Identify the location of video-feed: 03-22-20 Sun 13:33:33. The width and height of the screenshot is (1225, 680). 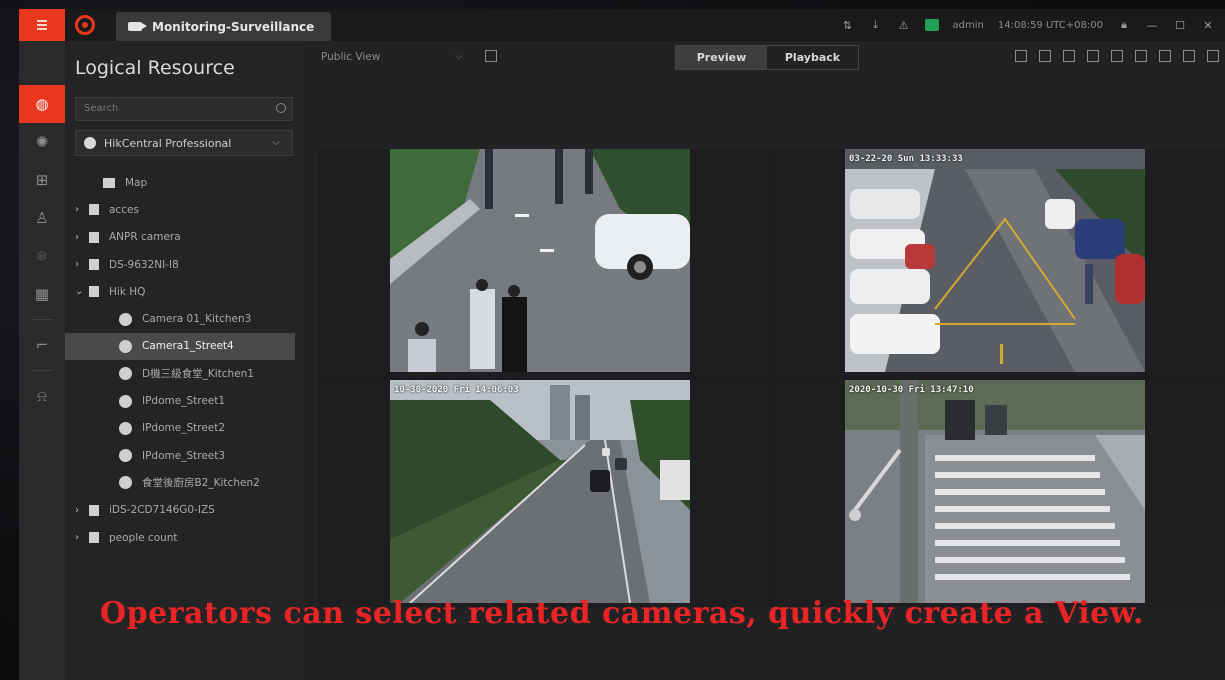
(995, 260).